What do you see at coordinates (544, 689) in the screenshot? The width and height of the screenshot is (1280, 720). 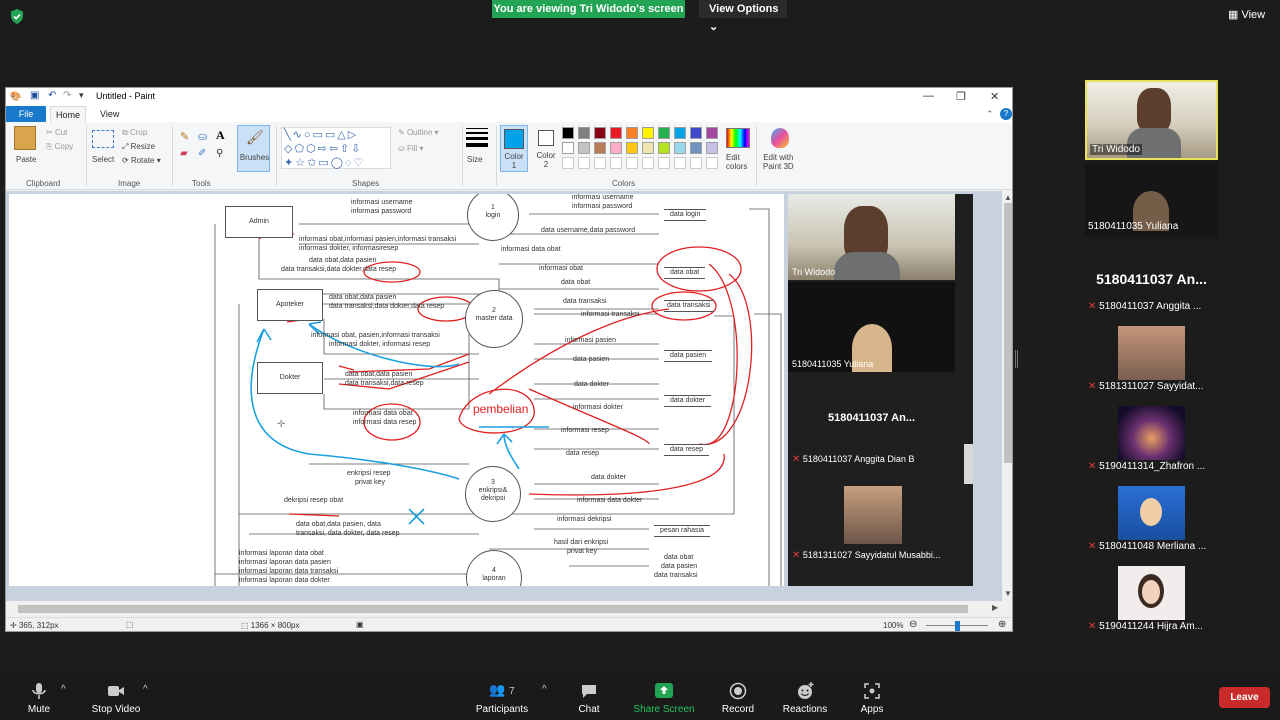 I see `participants-options-chevron-icon: ^` at bounding box center [544, 689].